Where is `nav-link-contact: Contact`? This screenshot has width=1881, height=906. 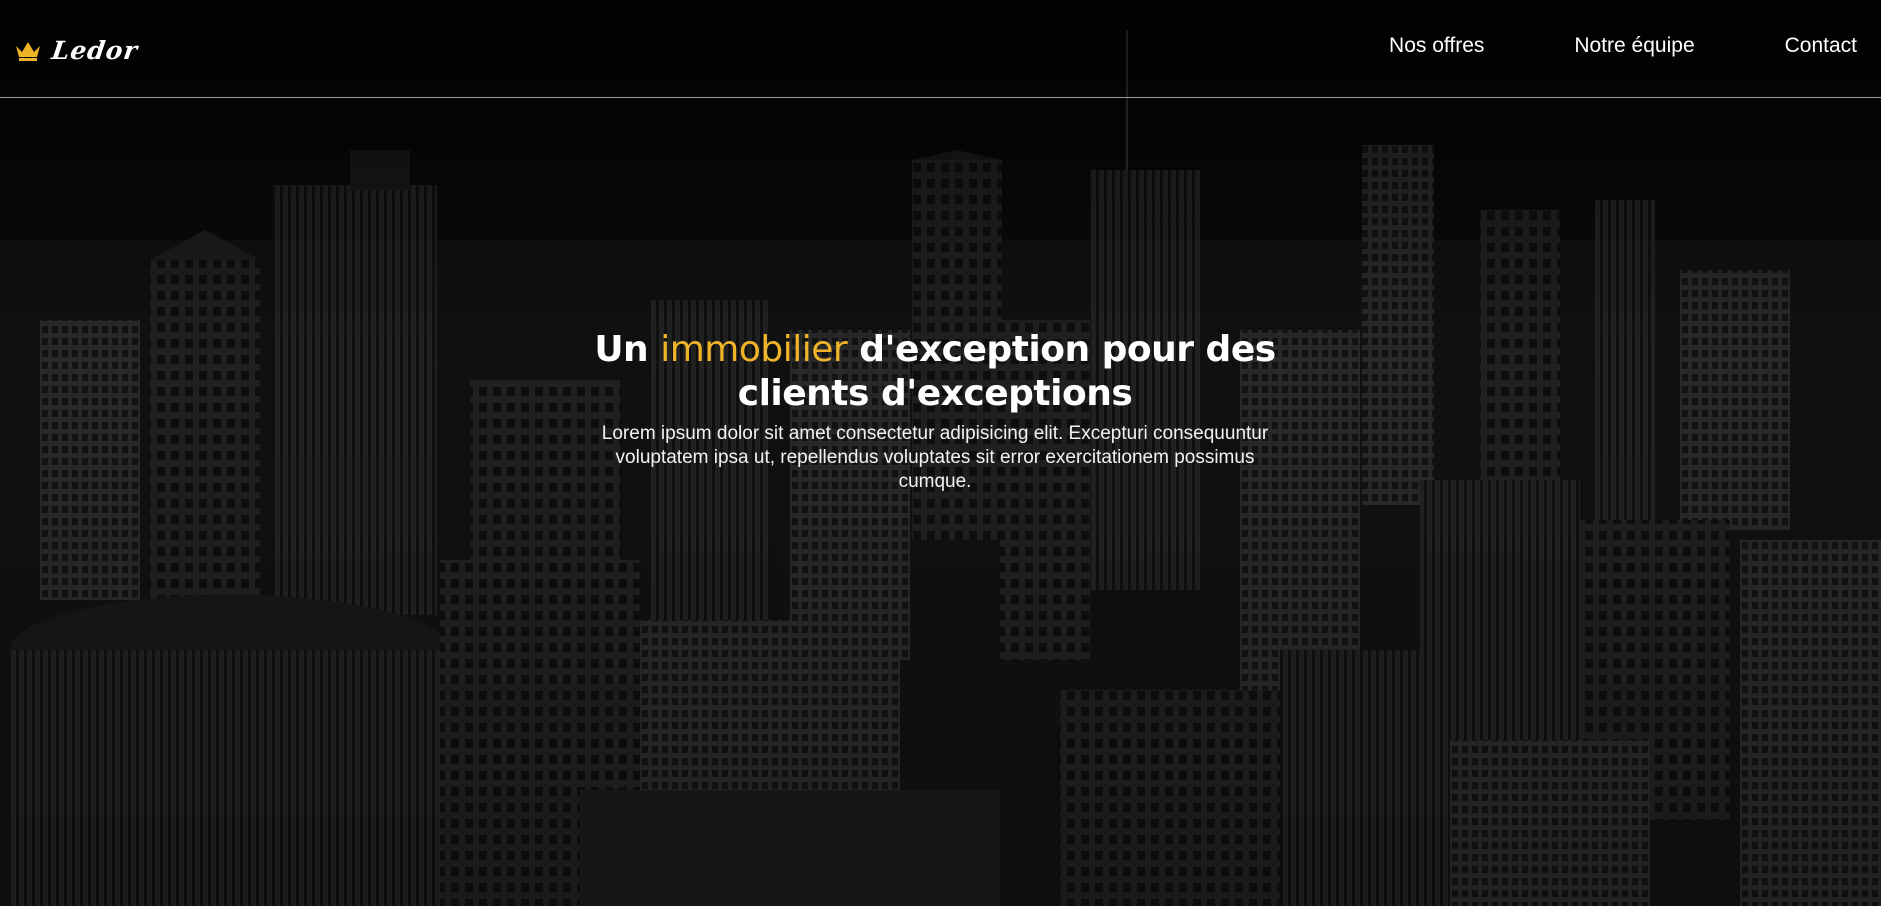 nav-link-contact: Contact is located at coordinates (1821, 46).